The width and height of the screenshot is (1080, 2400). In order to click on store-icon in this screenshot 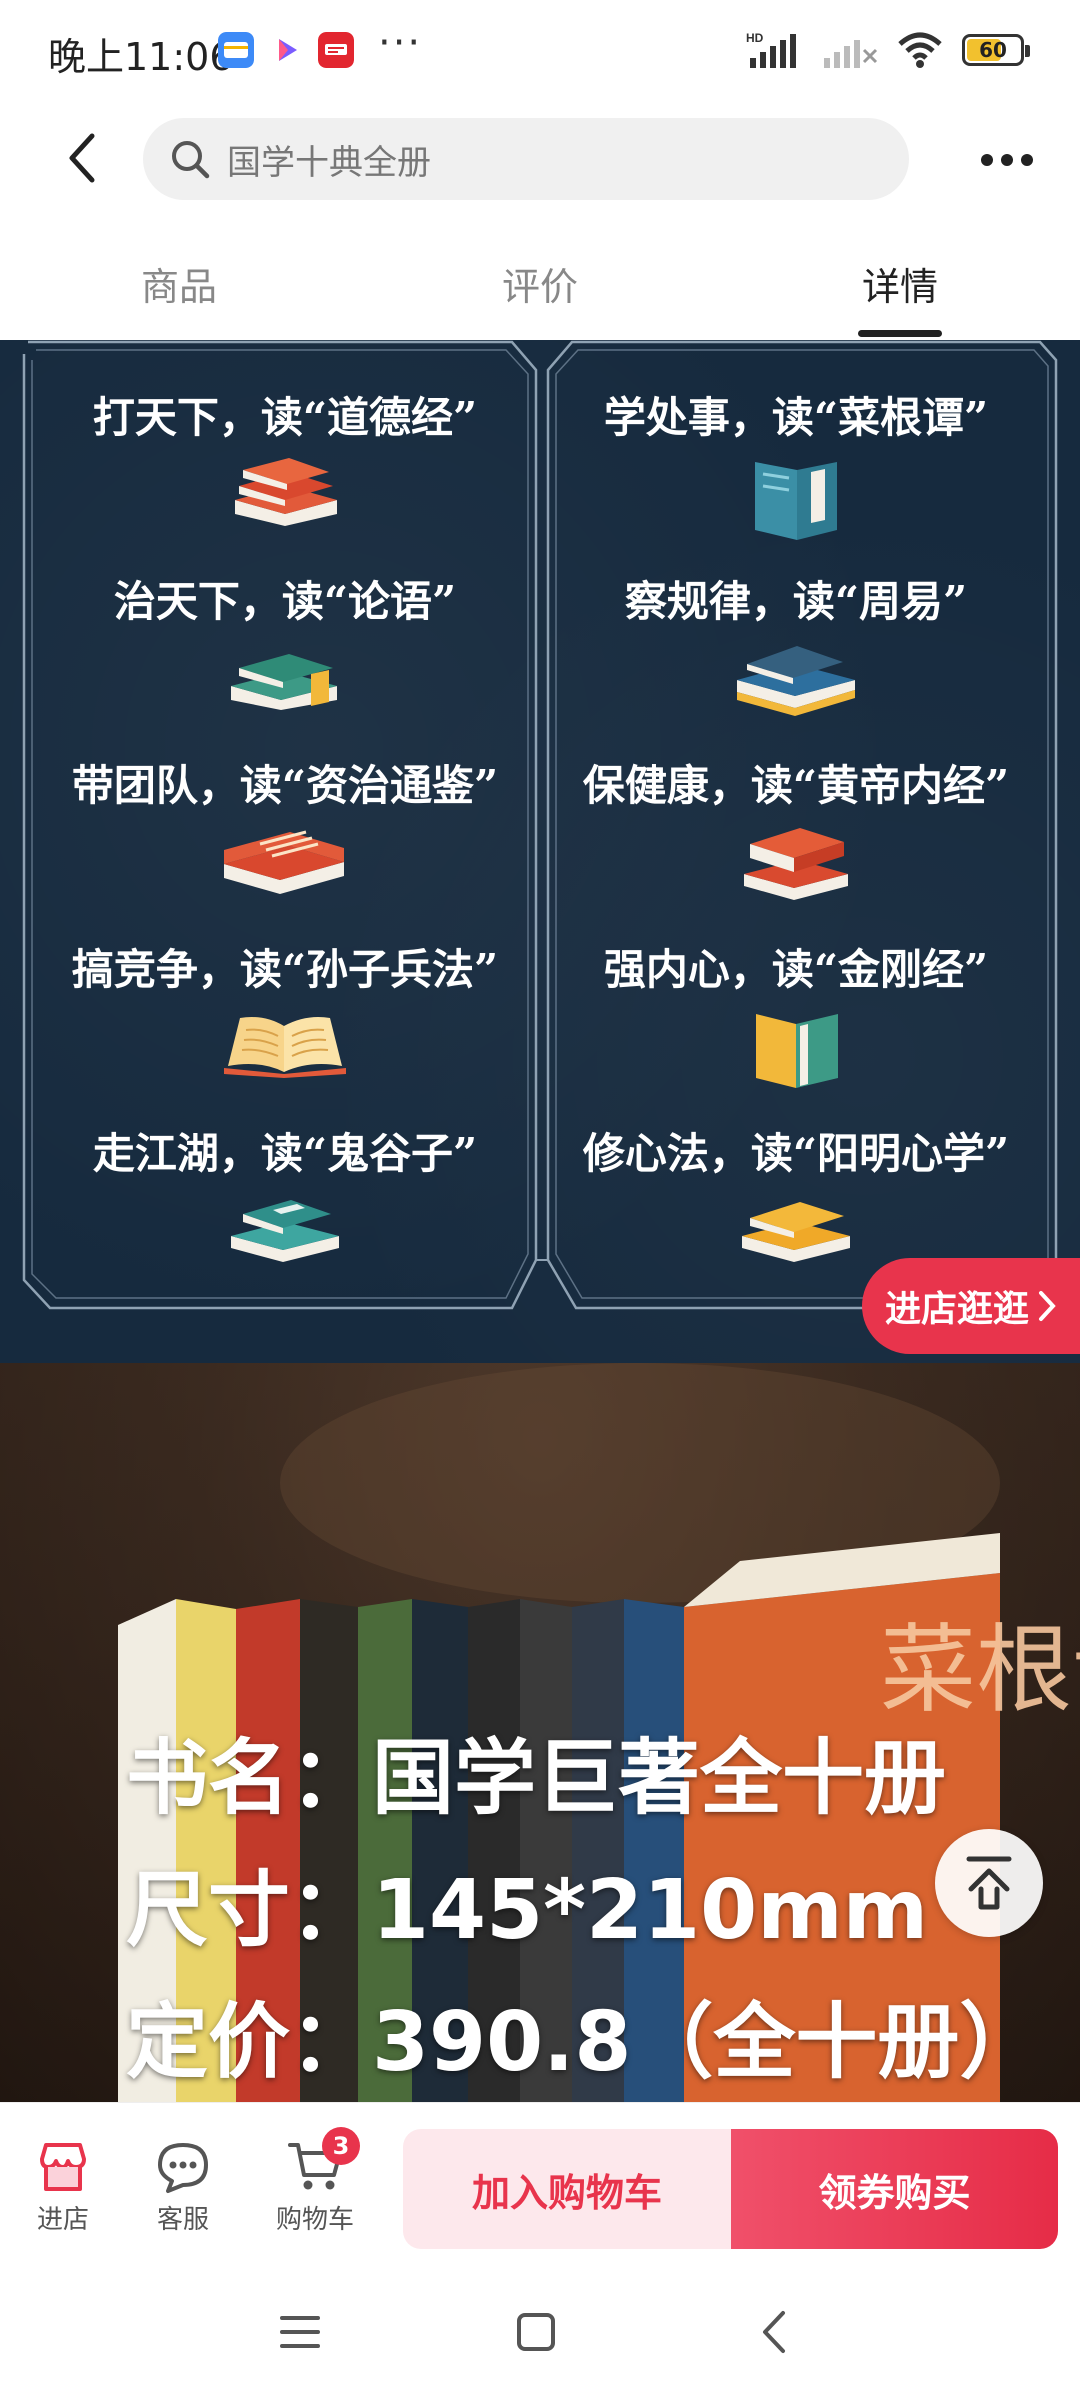, I will do `click(63, 2167)`.